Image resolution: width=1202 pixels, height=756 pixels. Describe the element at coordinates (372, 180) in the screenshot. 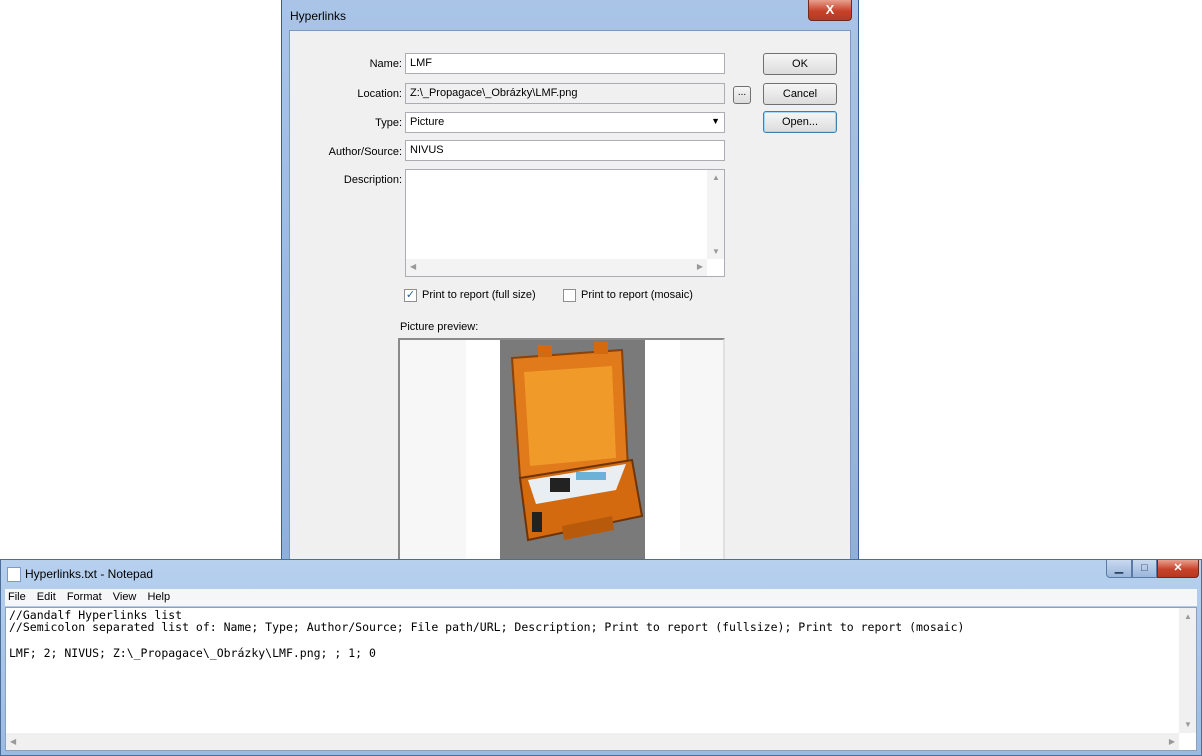

I see `description-label: Description:` at that location.